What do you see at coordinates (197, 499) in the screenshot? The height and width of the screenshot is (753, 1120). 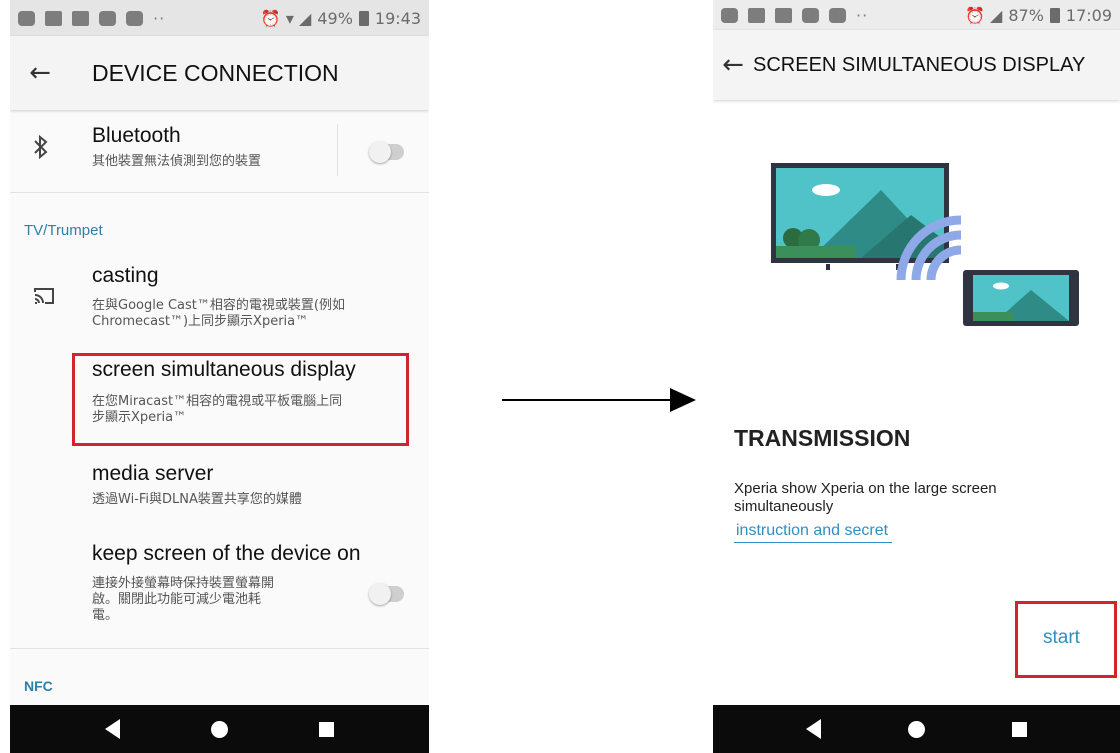 I see `media-server-subtitle: 透過Wi-Fi與DLNA裝置共享您的媒體` at bounding box center [197, 499].